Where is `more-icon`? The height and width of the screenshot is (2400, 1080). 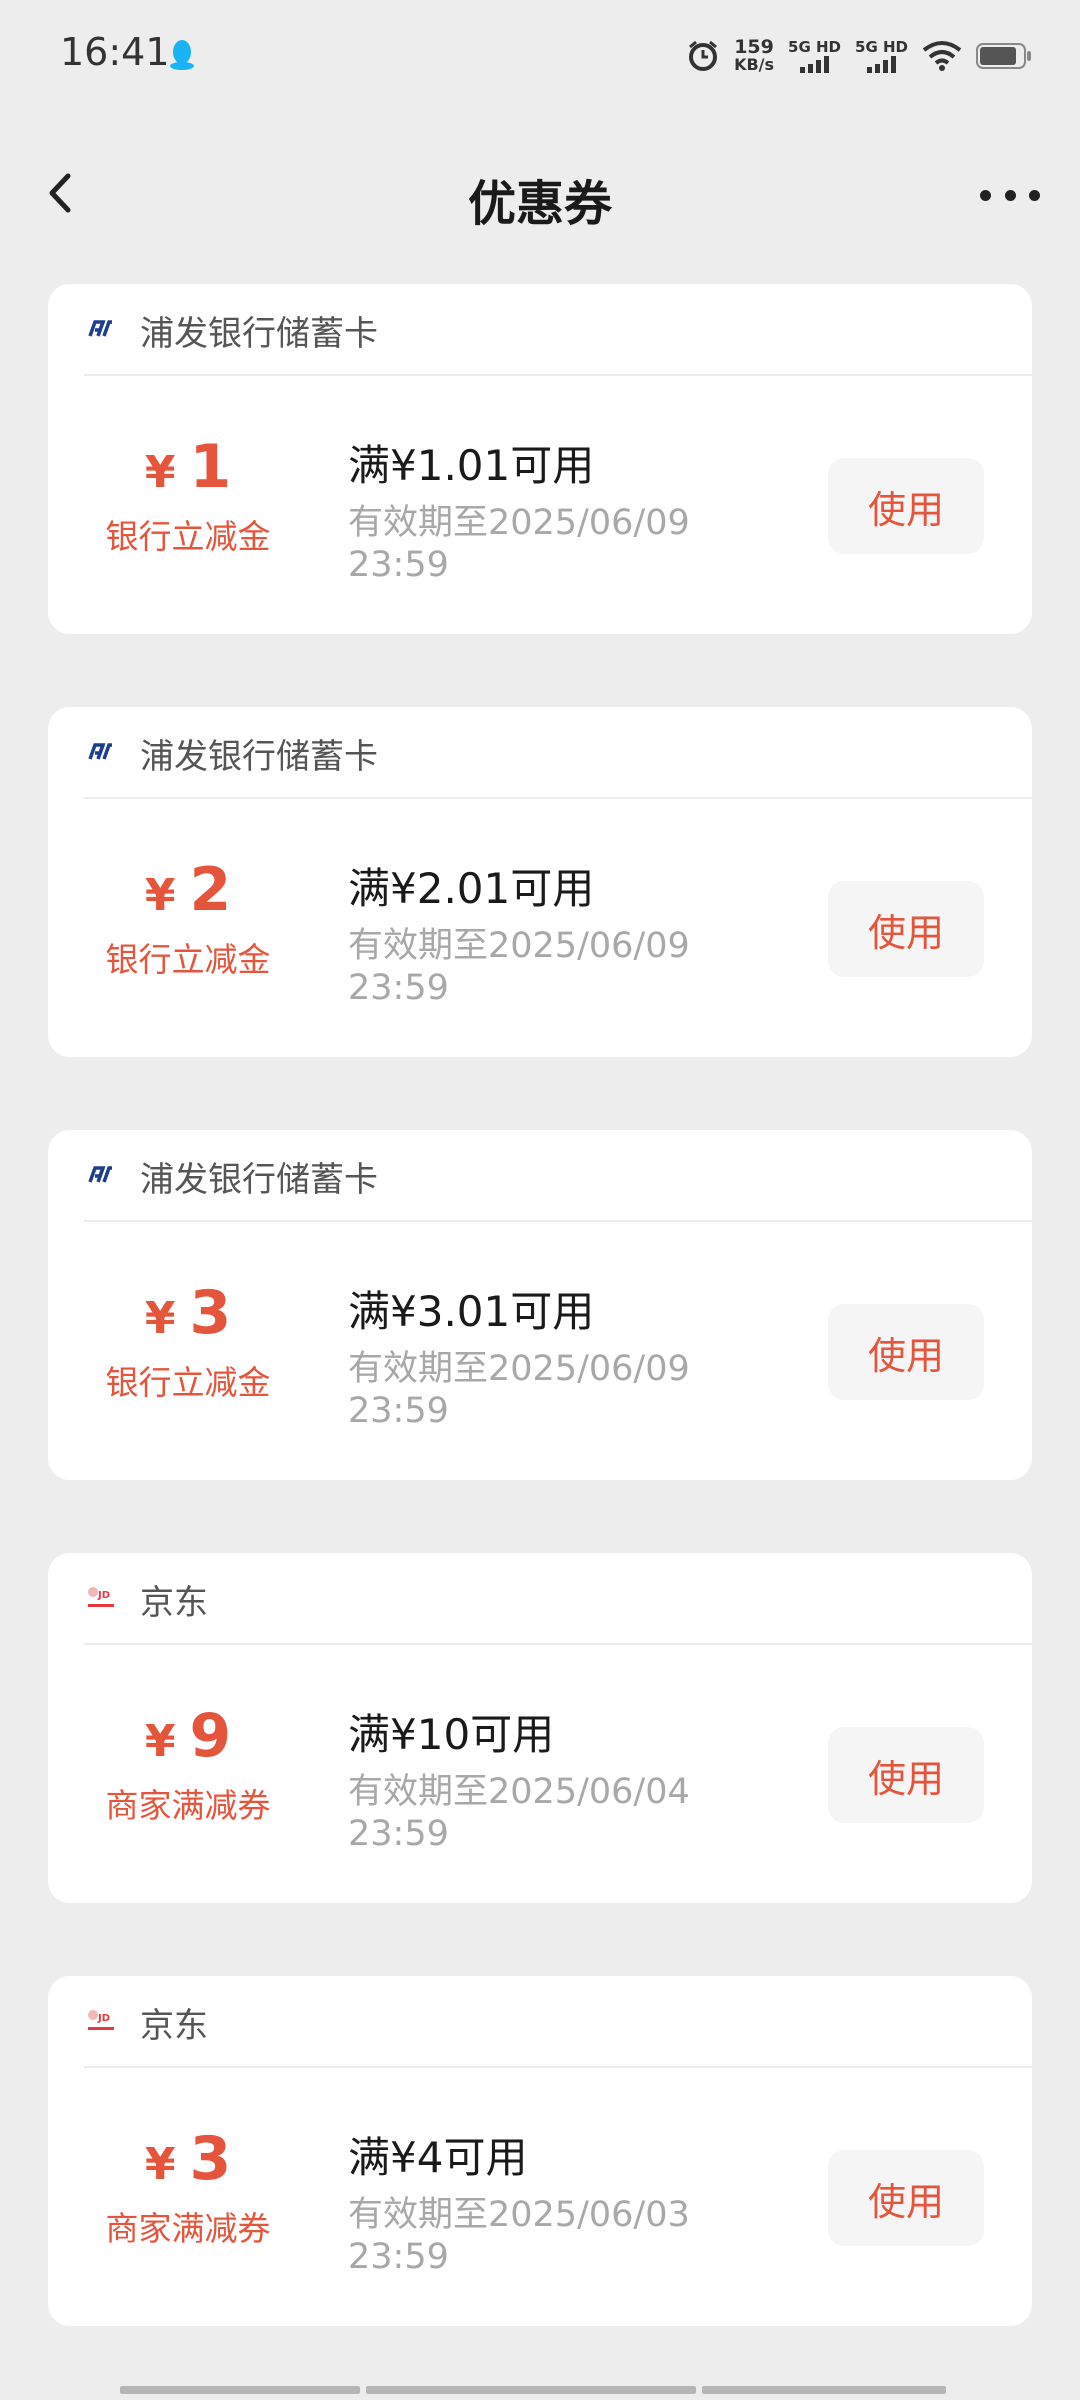
more-icon is located at coordinates (1010, 195).